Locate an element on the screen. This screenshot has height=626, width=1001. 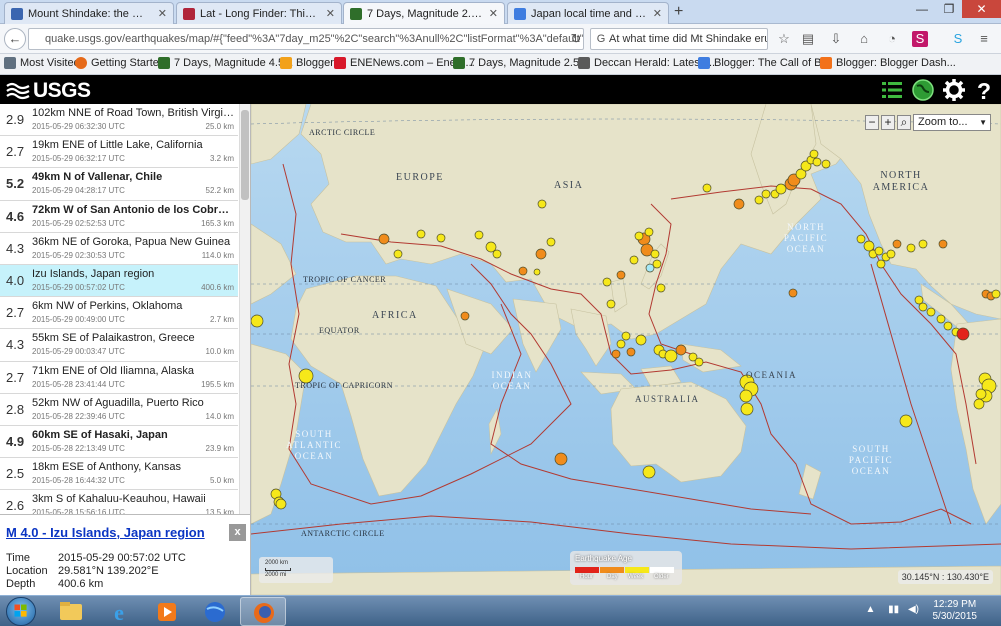
volume-icon: ◀) is located at coordinates (913, 609).